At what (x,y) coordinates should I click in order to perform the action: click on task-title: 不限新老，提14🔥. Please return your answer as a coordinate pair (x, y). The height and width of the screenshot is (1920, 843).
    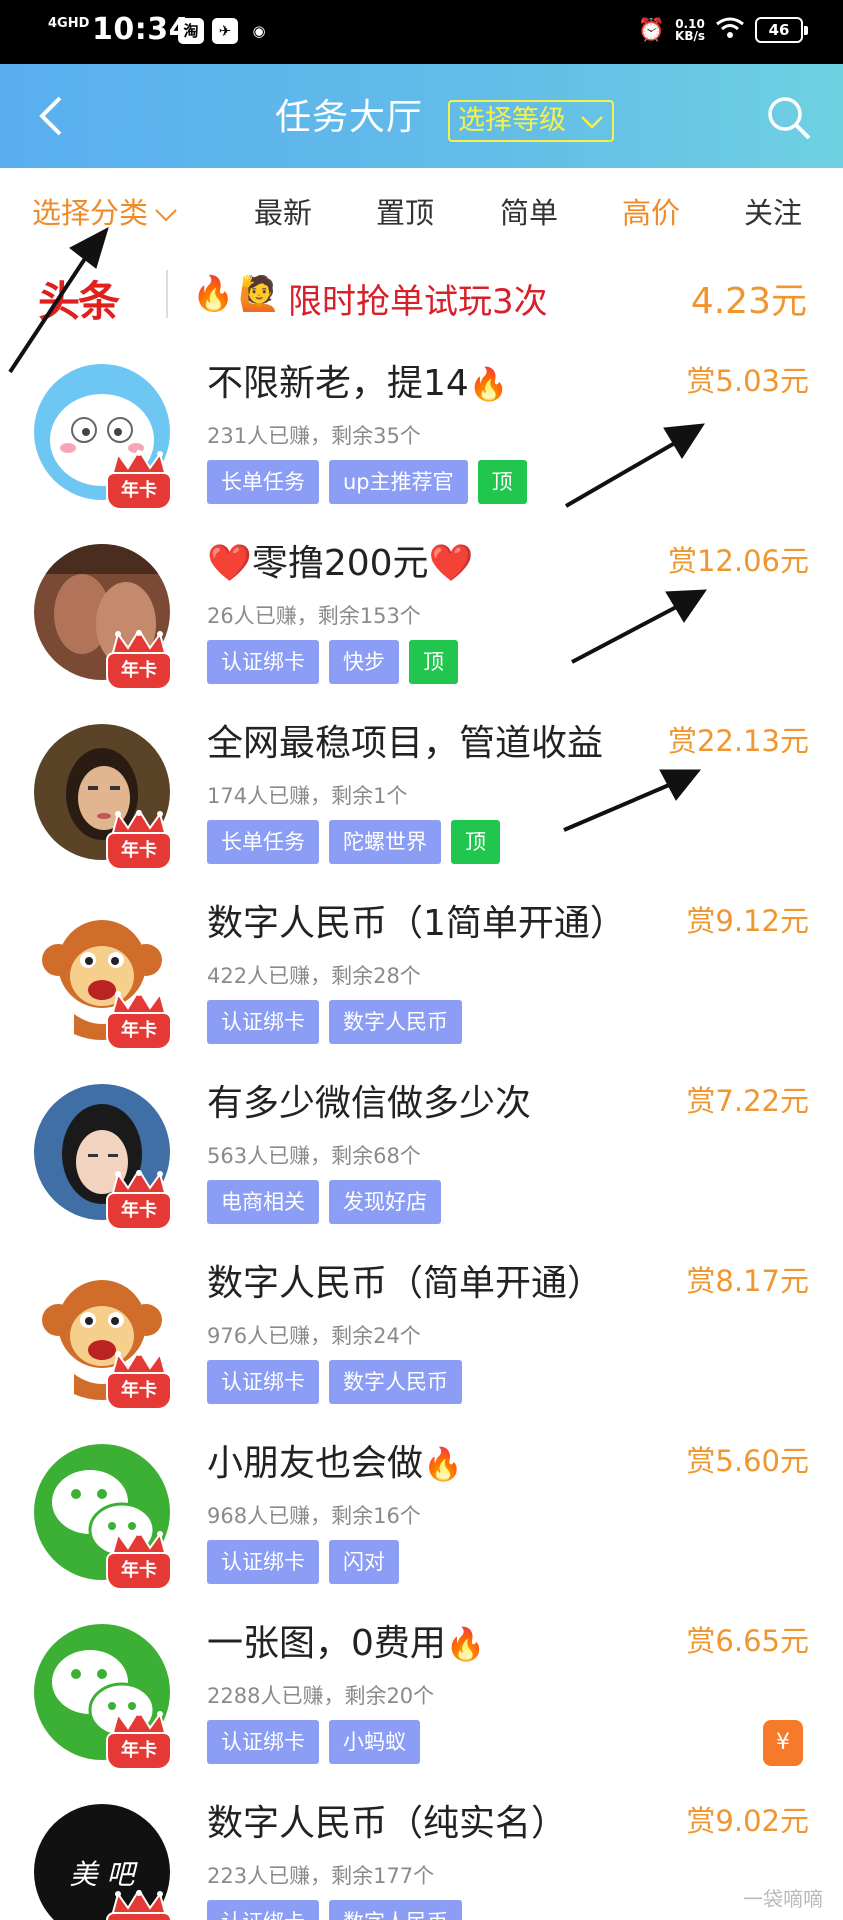
    Looking at the image, I should click on (358, 383).